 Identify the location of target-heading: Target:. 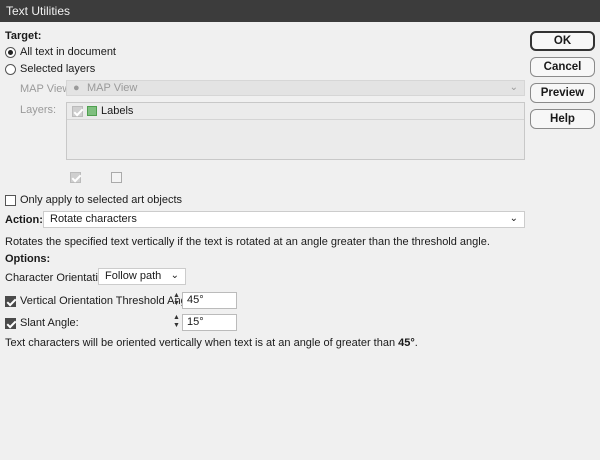
(23, 36).